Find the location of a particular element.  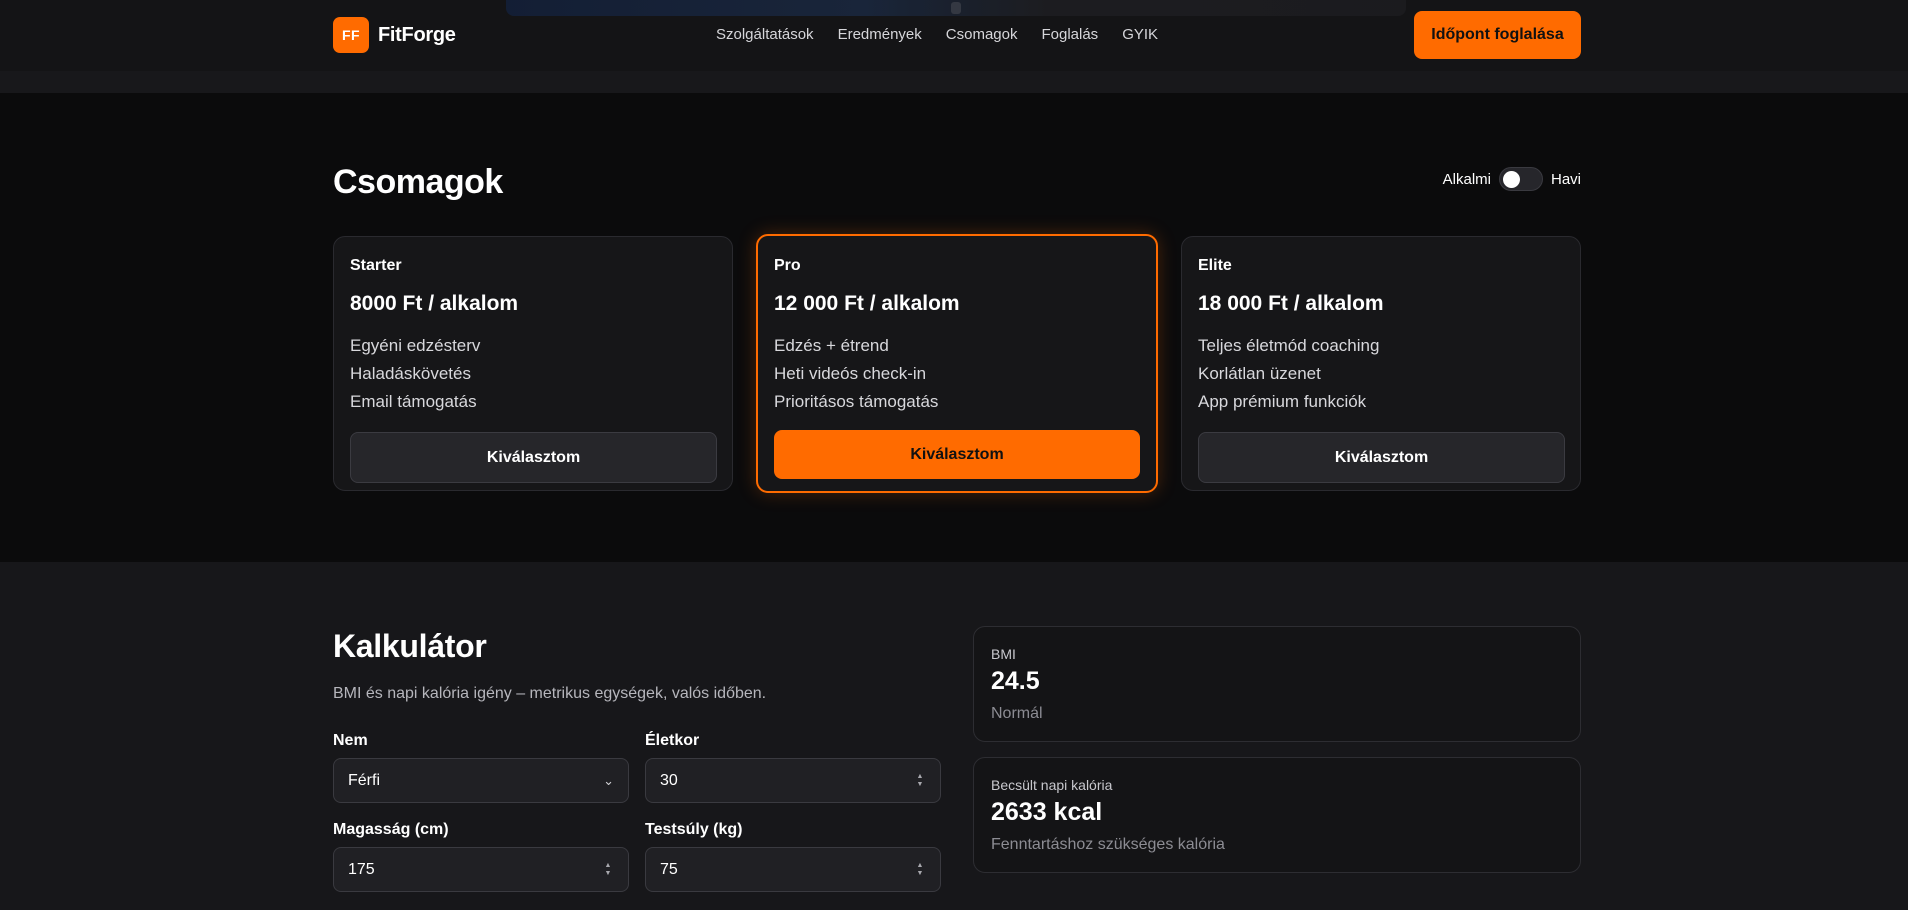

billing-toggle-group: Alkalmi Havi is located at coordinates (1512, 179).